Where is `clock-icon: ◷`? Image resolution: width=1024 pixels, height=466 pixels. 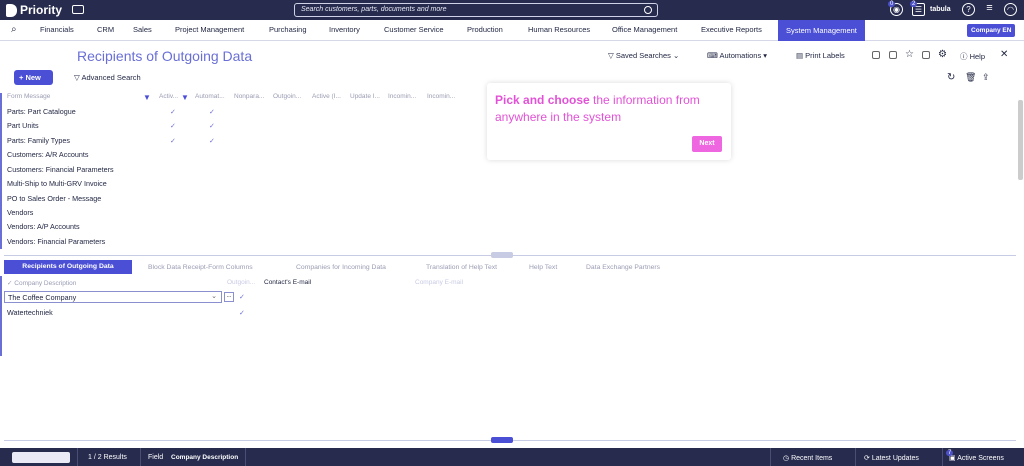 clock-icon: ◷ is located at coordinates (787, 458).